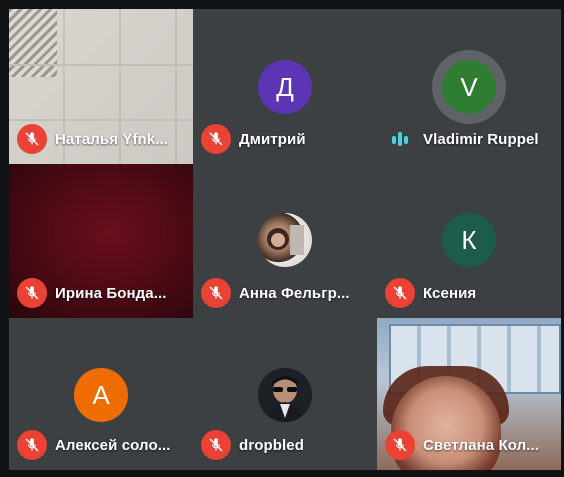 The height and width of the screenshot is (477, 564). What do you see at coordinates (271, 445) in the screenshot?
I see `participant-name: dropbled` at bounding box center [271, 445].